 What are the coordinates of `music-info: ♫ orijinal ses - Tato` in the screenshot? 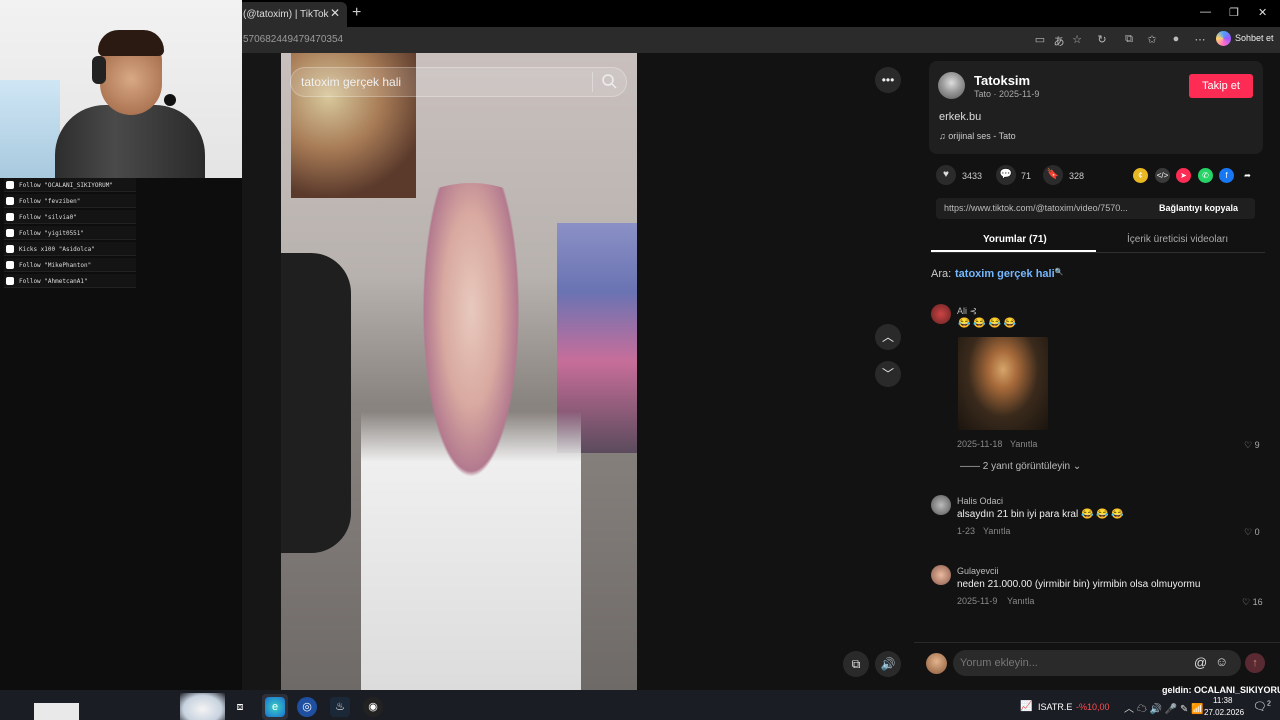 It's located at (977, 136).